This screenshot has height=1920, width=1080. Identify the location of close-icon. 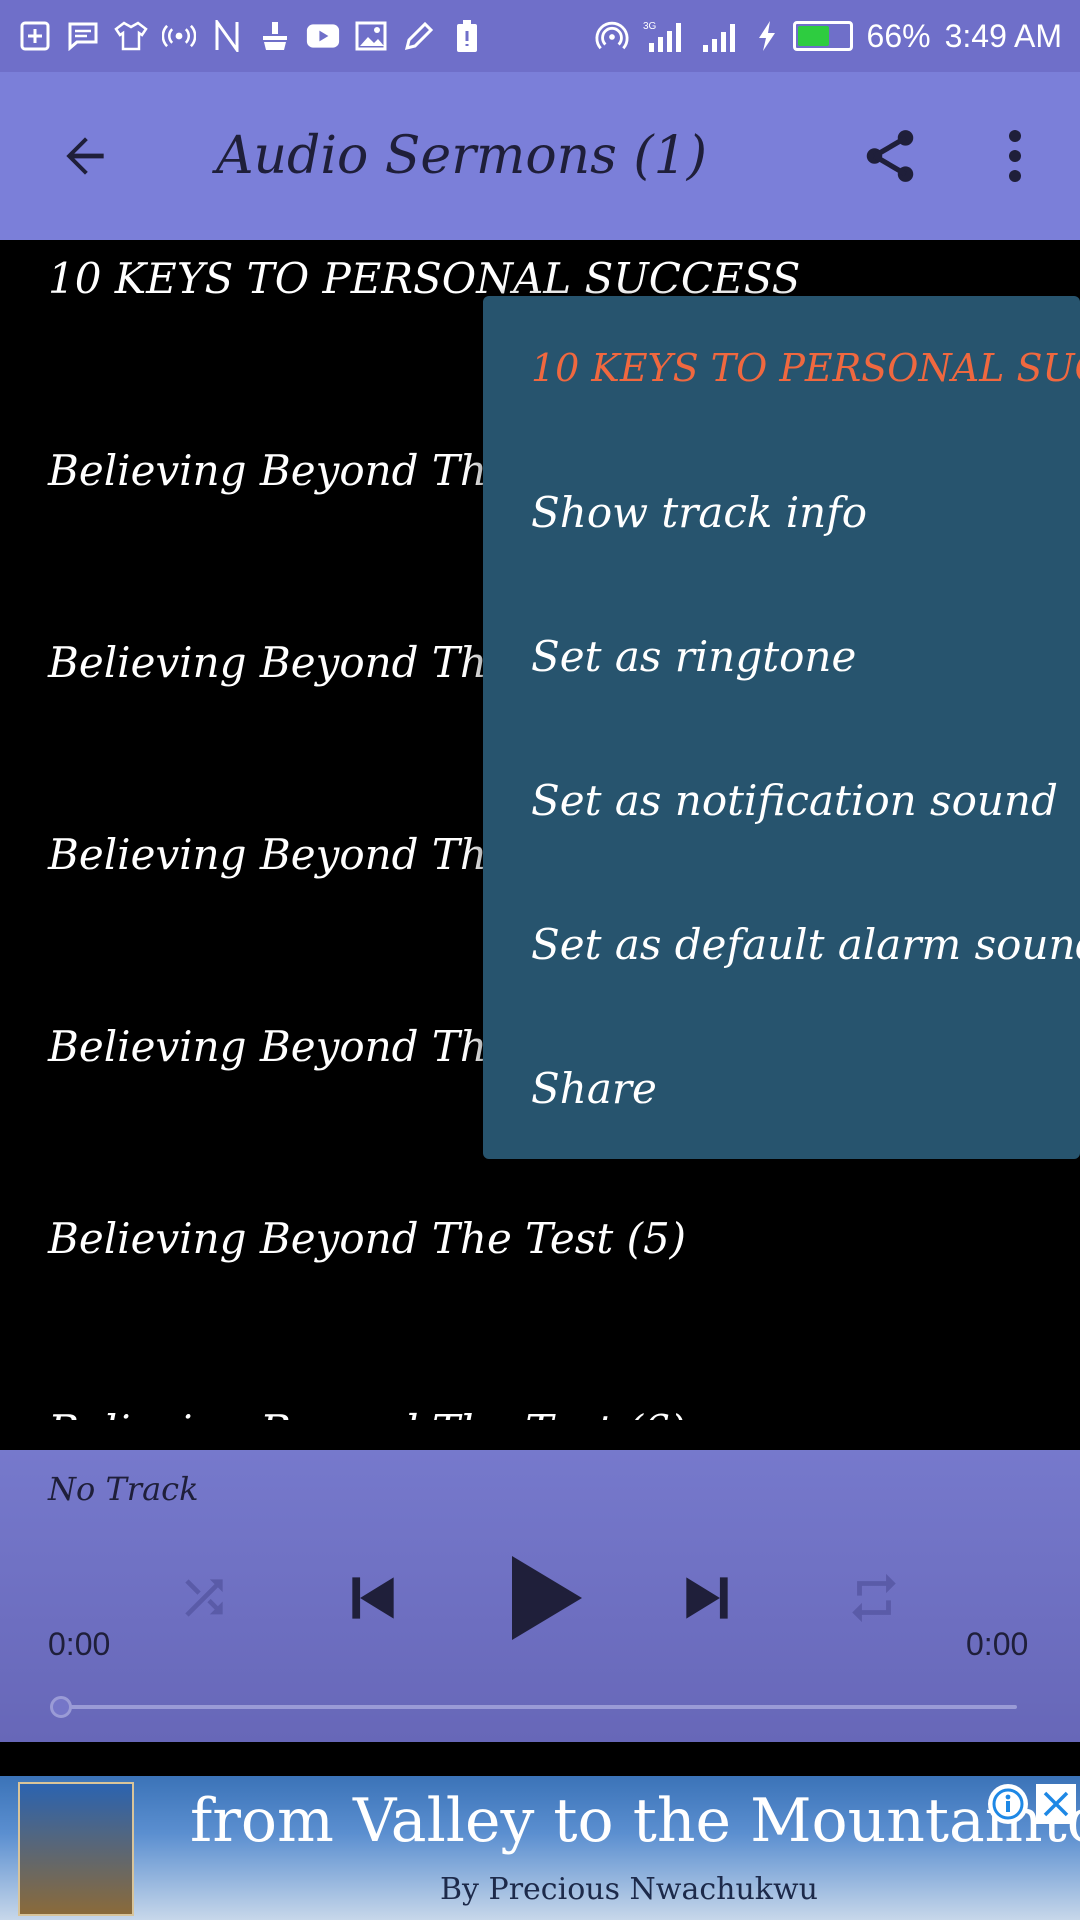
(1056, 1804).